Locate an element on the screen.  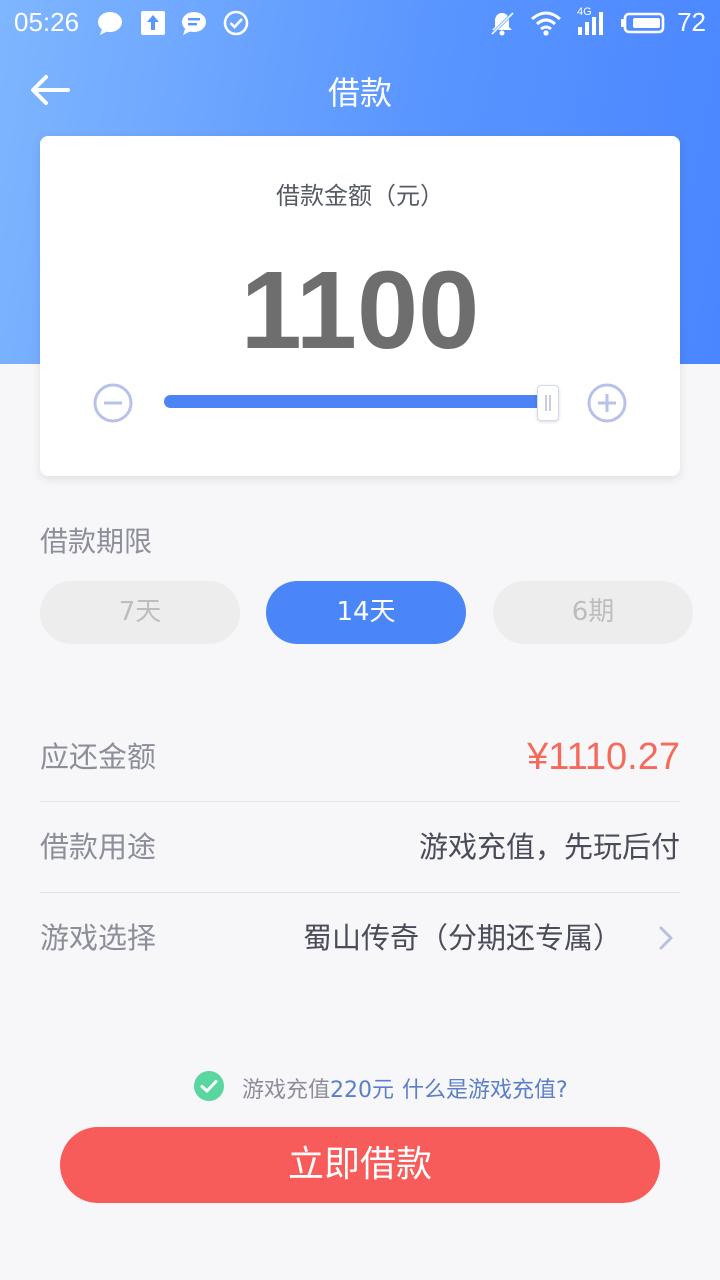
decrease-amount-button is located at coordinates (113, 403).